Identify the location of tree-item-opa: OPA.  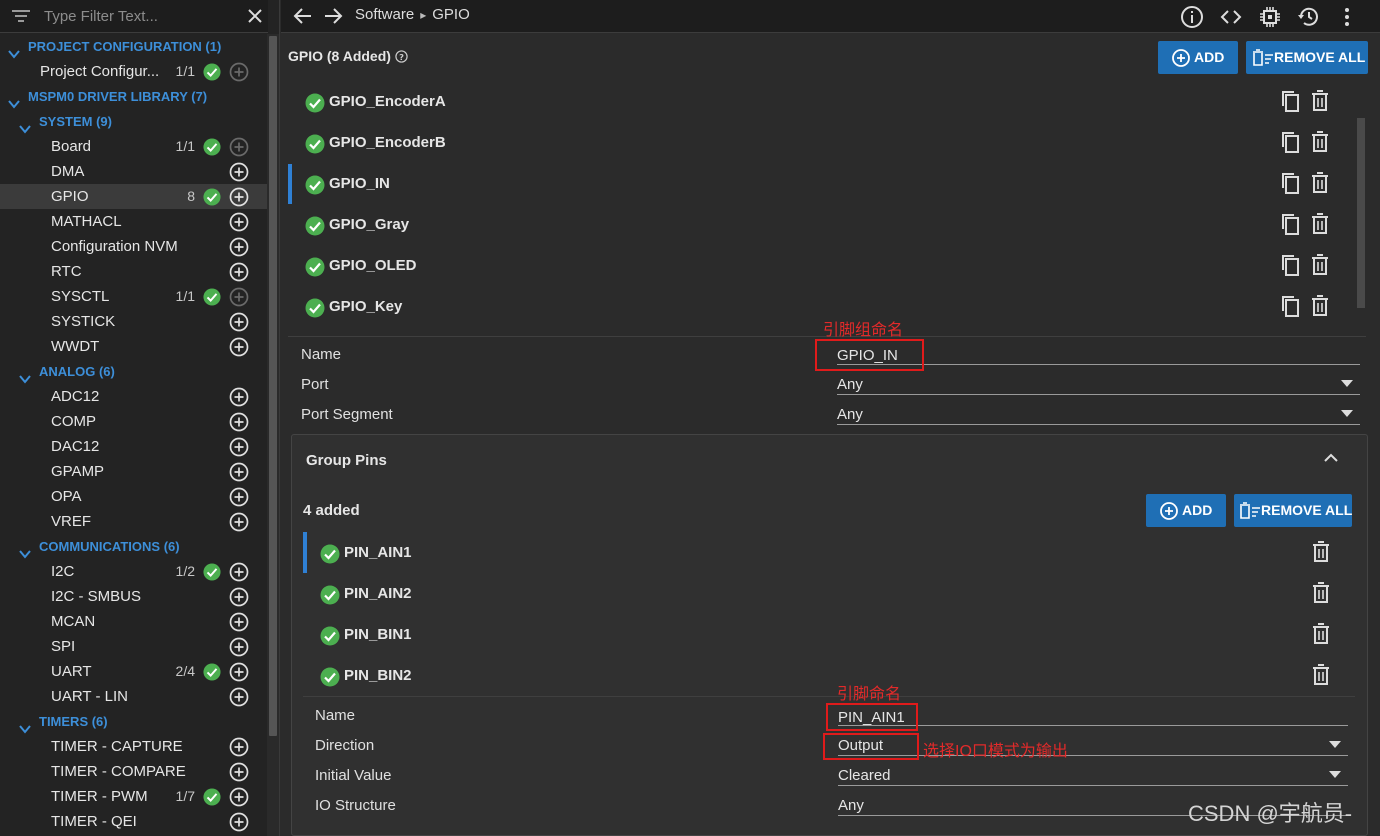
(133, 496).